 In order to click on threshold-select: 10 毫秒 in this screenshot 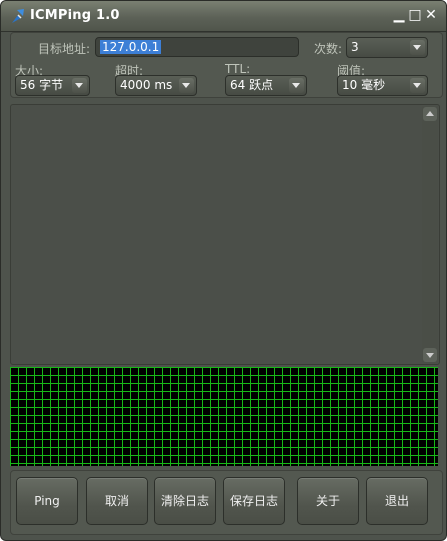, I will do `click(382, 85)`.